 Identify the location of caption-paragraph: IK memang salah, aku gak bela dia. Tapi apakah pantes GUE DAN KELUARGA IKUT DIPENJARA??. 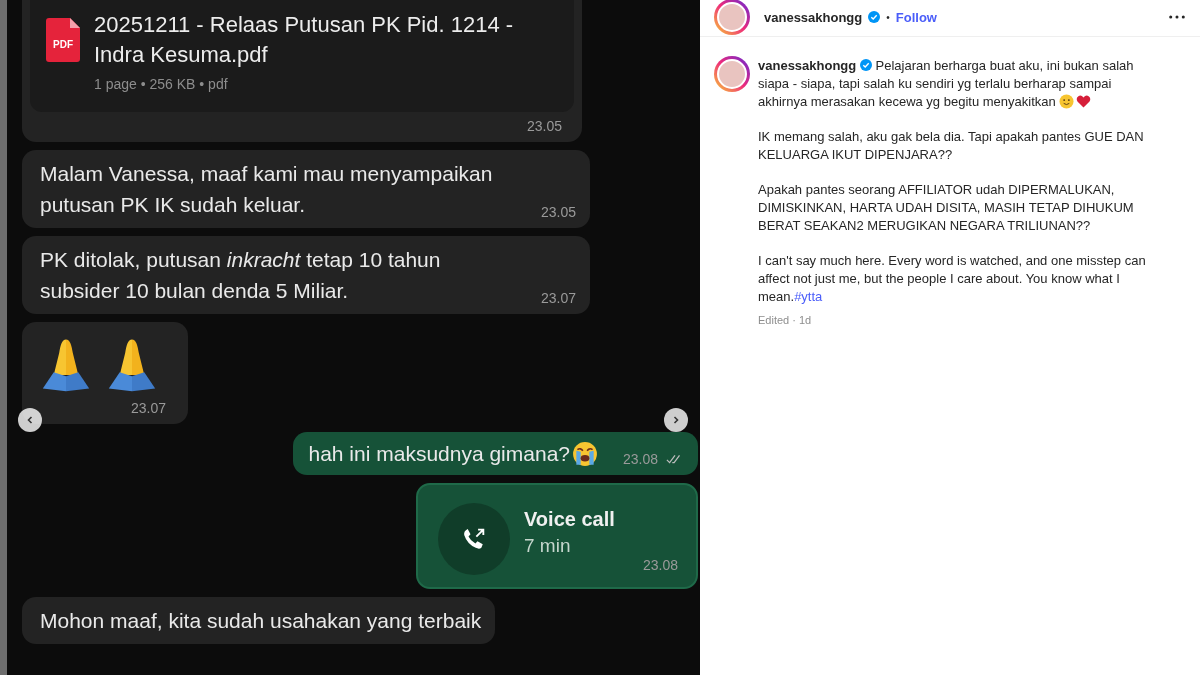
(951, 146).